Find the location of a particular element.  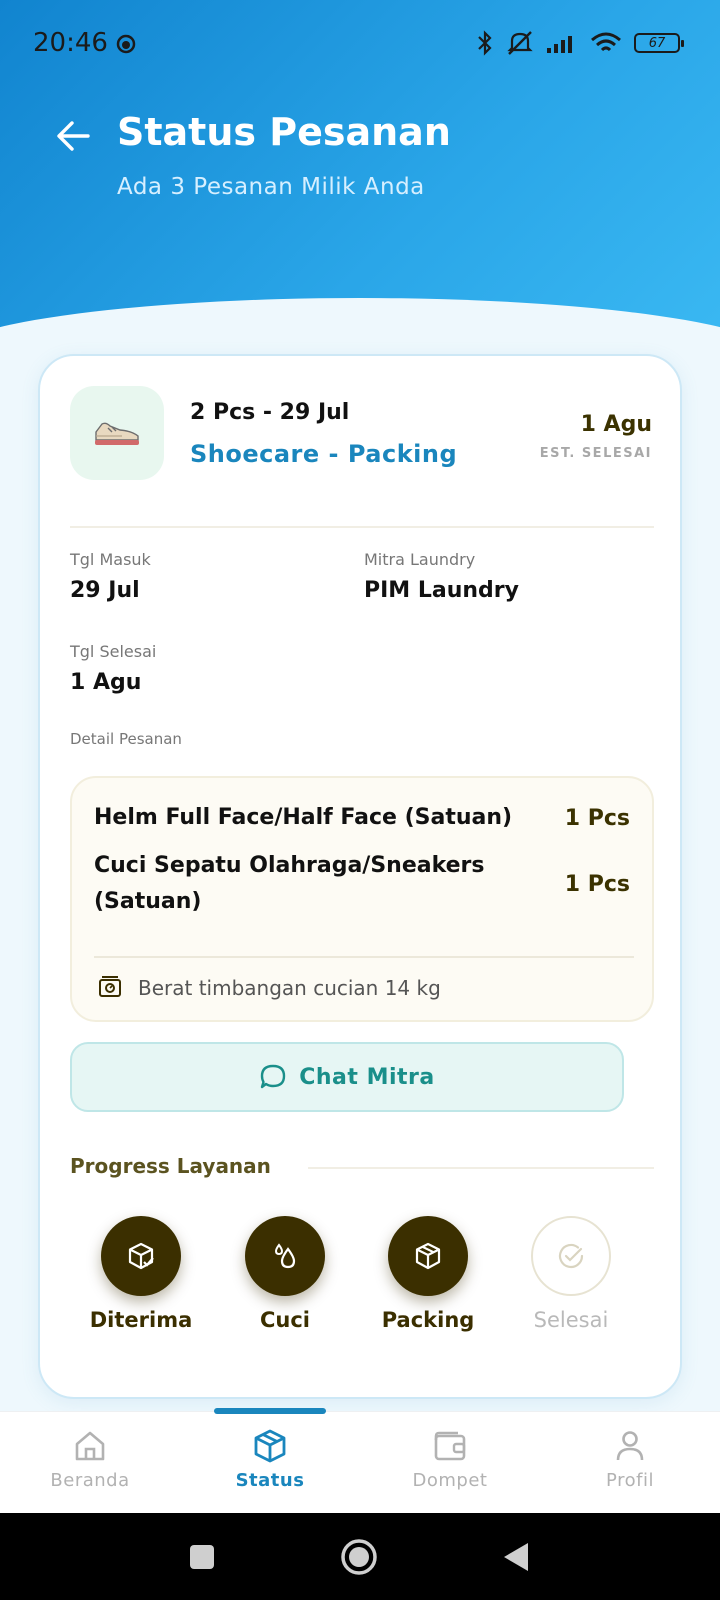

battery-level: 67 is located at coordinates (657, 43).